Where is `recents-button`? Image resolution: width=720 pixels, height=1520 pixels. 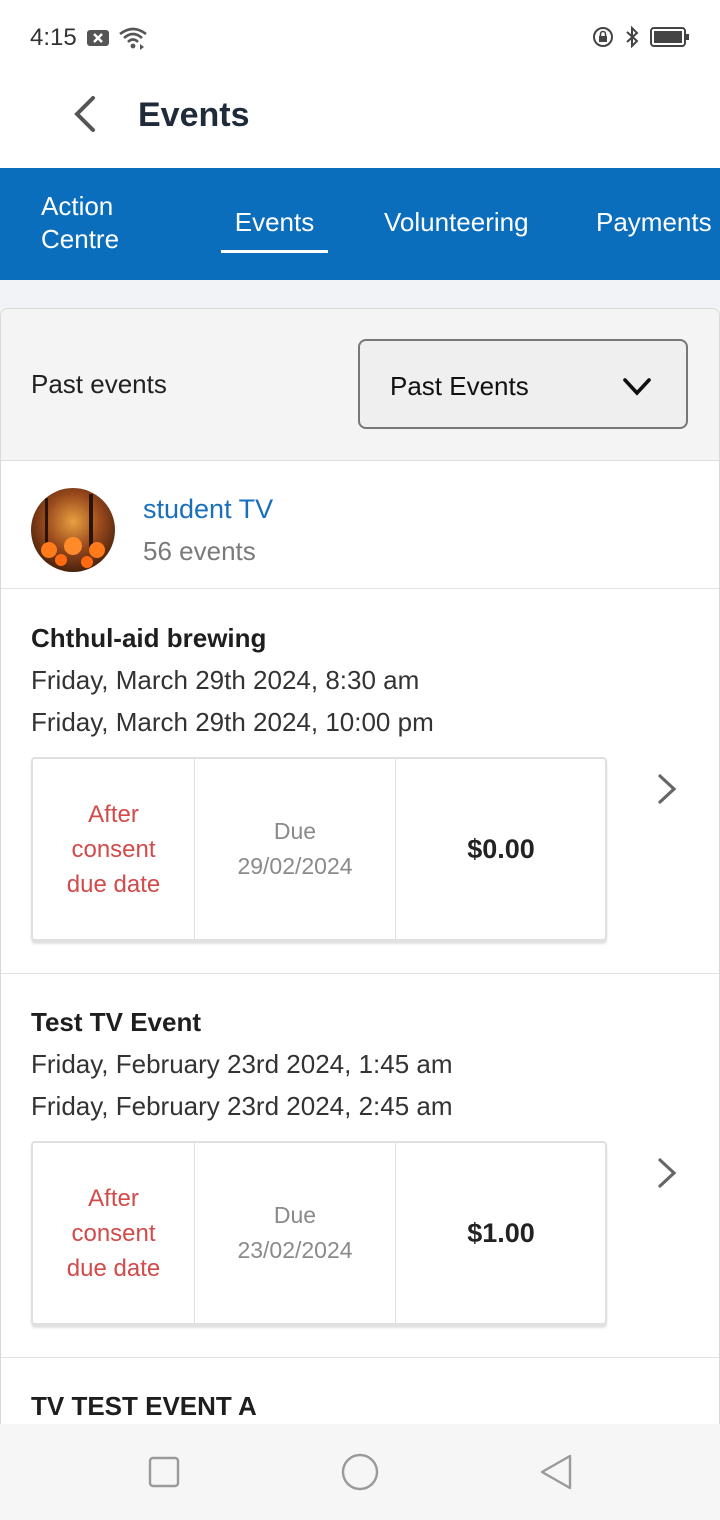 recents-button is located at coordinates (164, 1472).